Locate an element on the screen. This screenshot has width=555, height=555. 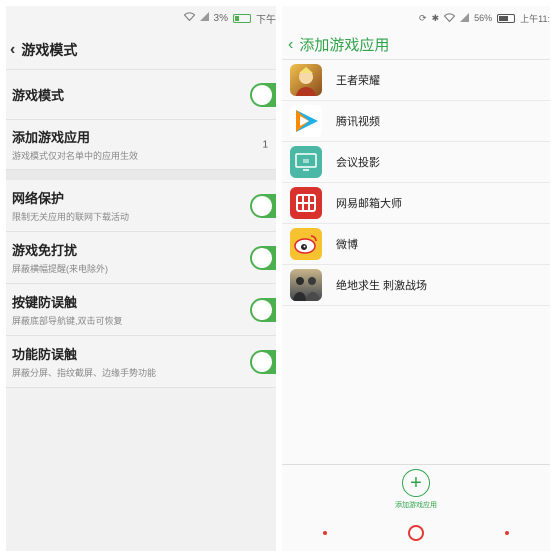
app-name: 腾讯视频 is located at coordinates (358, 122).